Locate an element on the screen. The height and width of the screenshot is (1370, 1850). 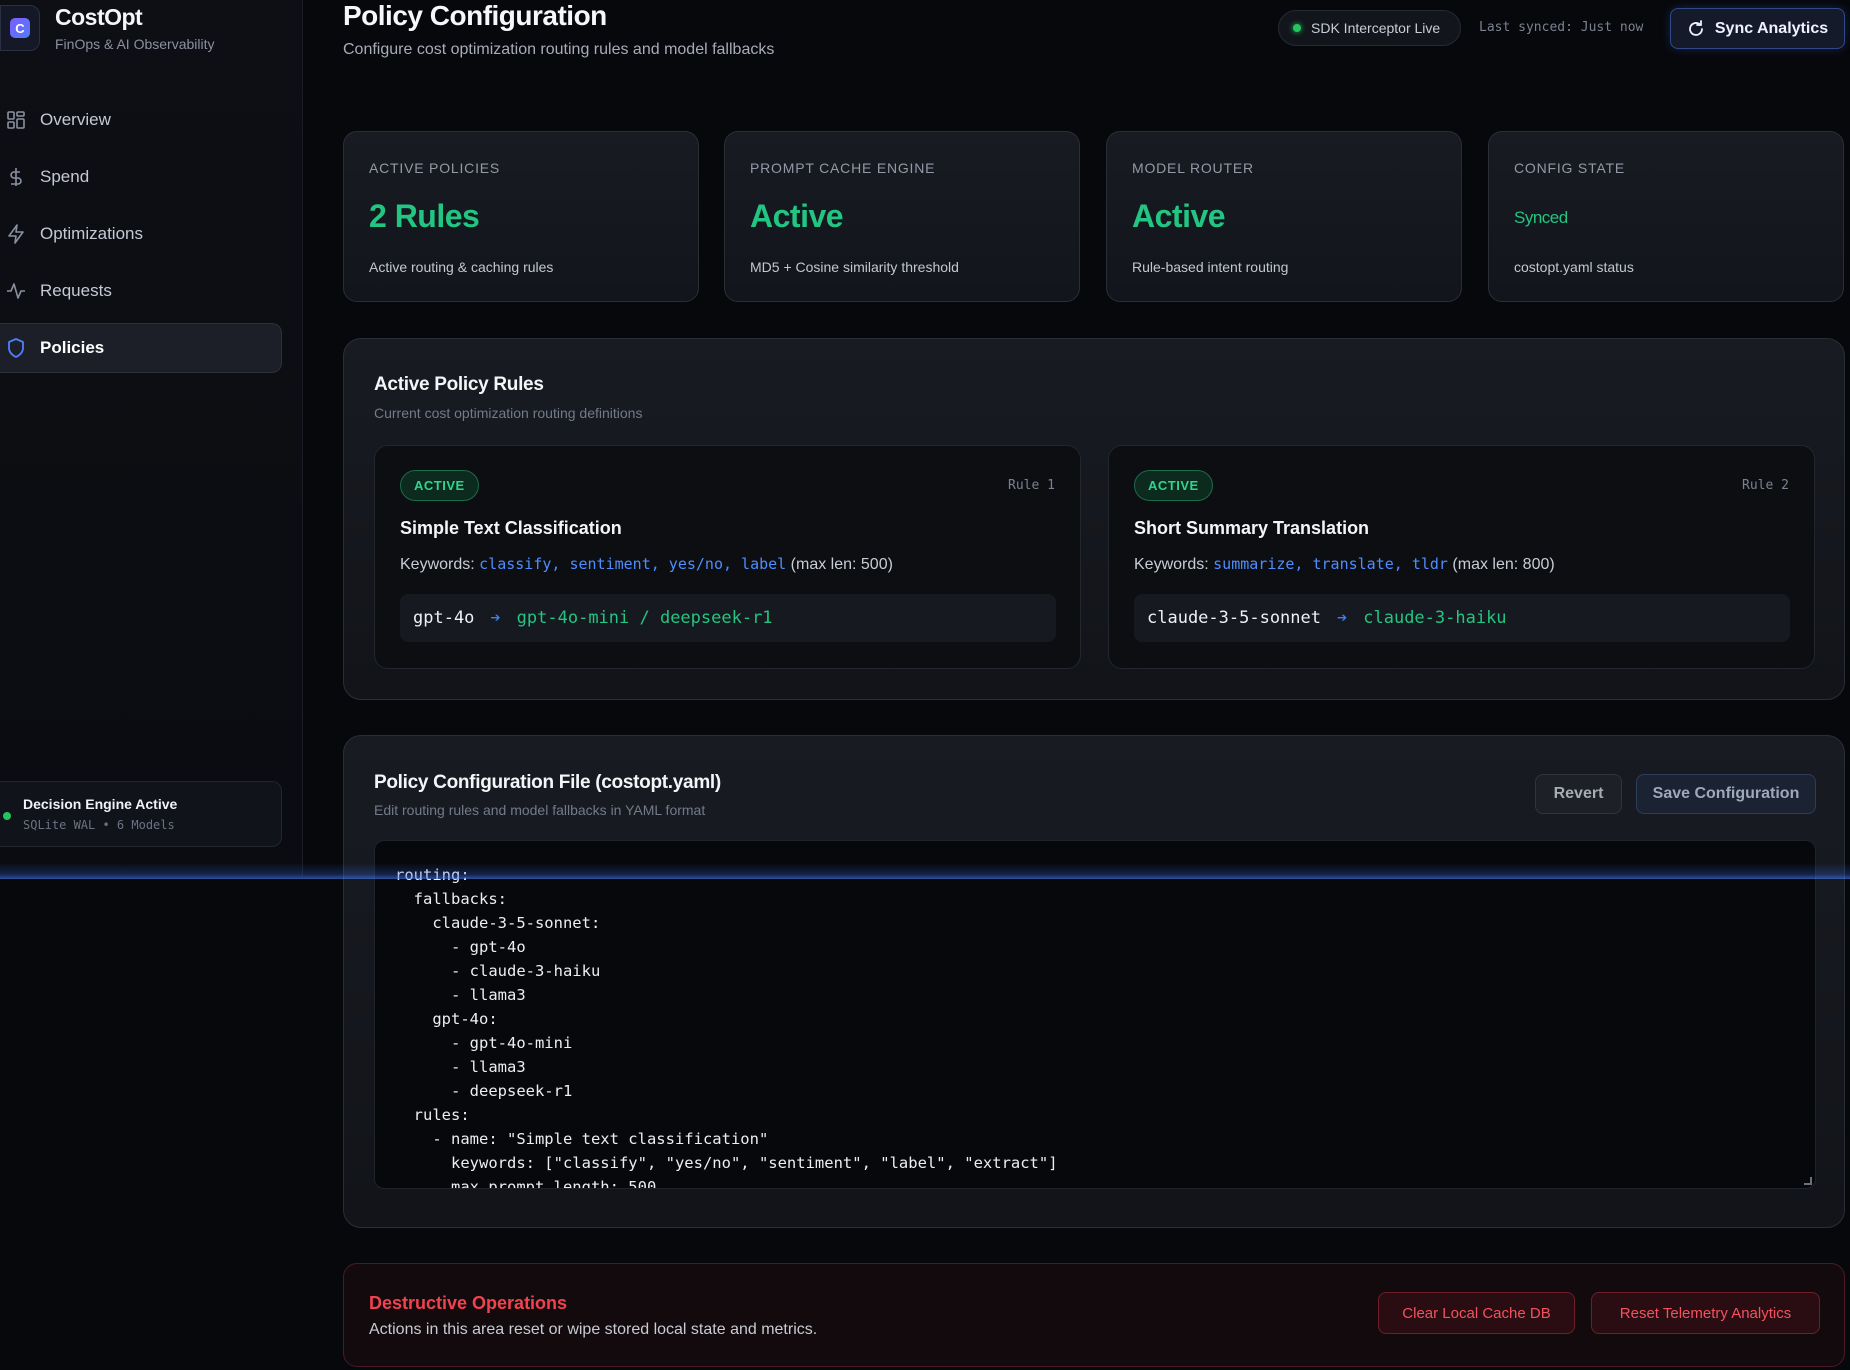
dollar-icon is located at coordinates (16, 177).